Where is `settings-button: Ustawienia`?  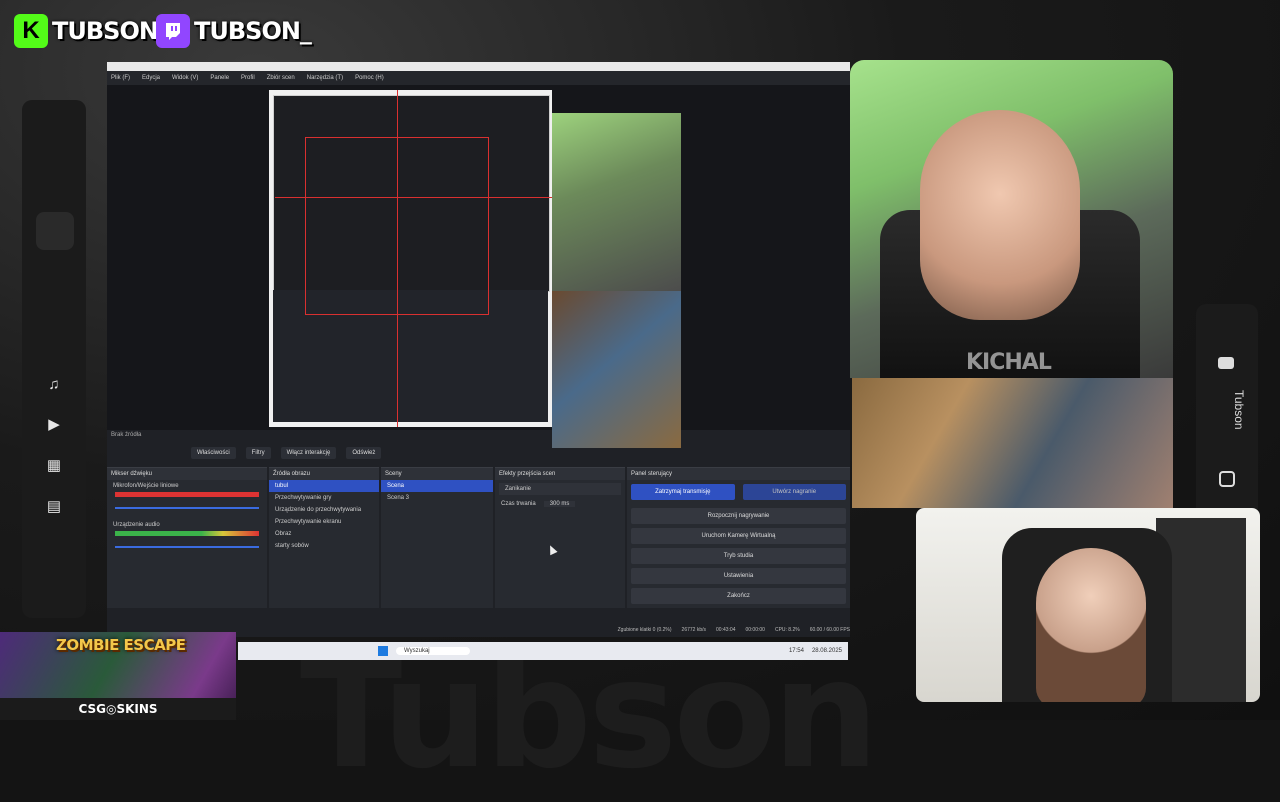 settings-button: Ustawienia is located at coordinates (738, 576).